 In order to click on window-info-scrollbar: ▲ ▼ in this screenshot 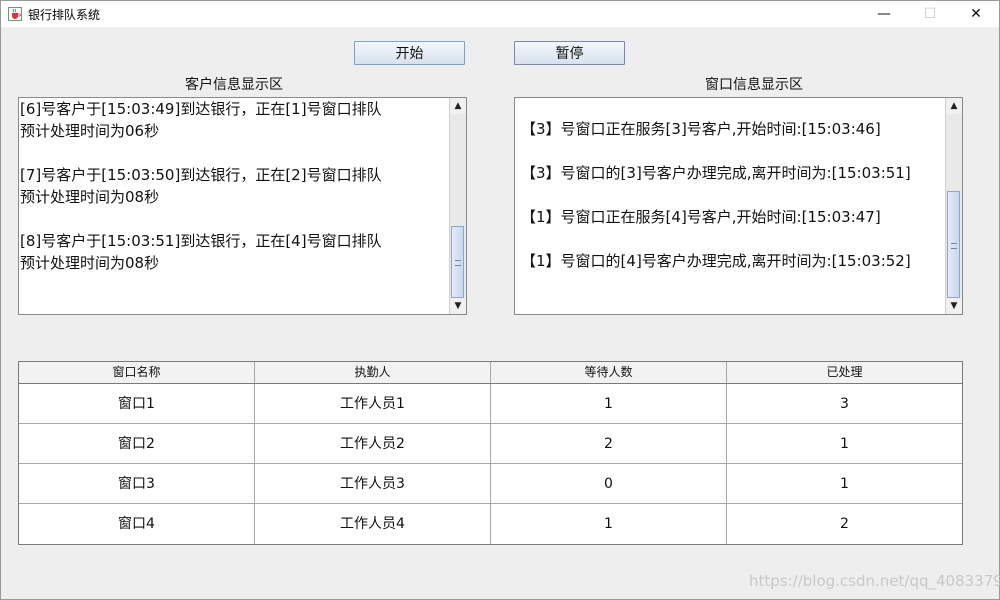, I will do `click(953, 206)`.